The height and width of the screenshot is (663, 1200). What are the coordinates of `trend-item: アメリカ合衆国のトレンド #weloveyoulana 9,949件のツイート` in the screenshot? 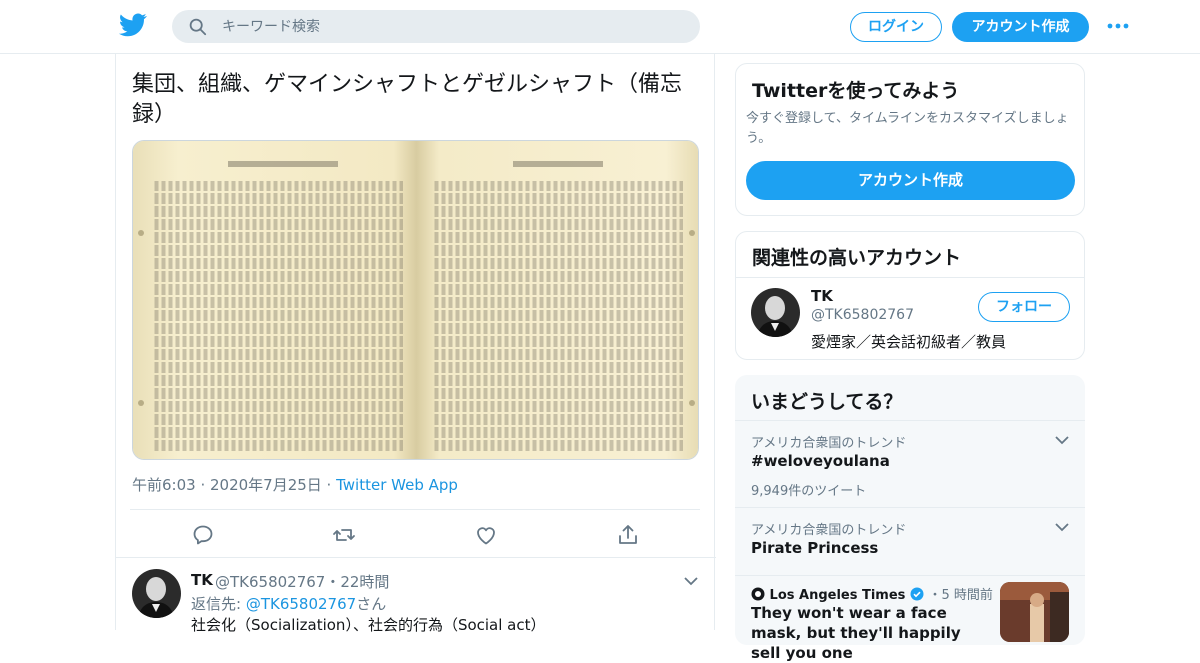 It's located at (910, 464).